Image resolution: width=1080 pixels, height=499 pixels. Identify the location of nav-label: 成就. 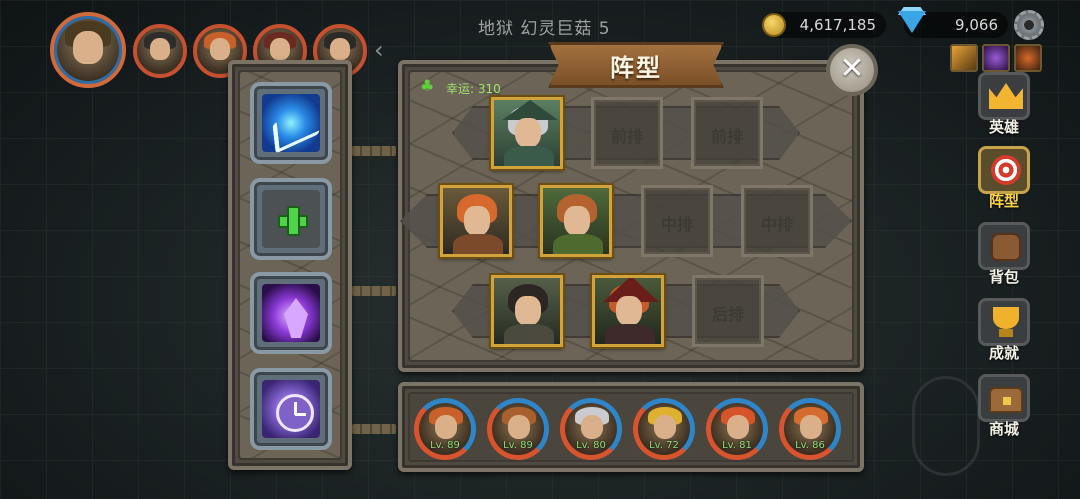
(1003, 353).